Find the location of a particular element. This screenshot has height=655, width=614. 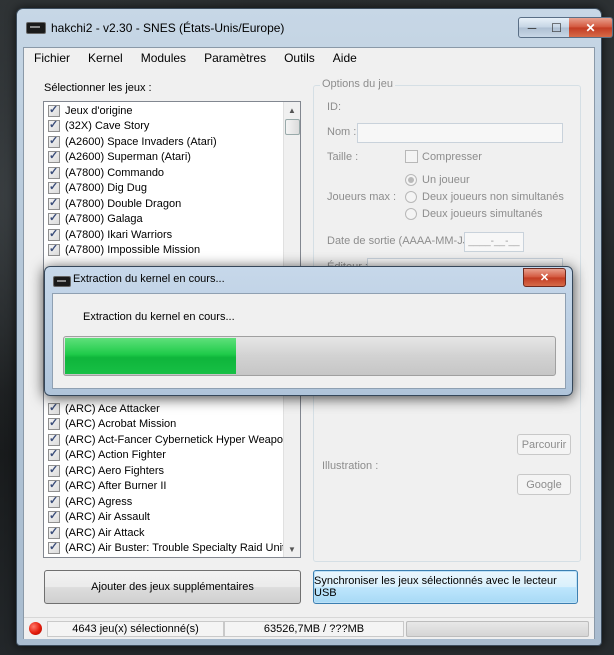

id-label: ID: is located at coordinates (334, 107).